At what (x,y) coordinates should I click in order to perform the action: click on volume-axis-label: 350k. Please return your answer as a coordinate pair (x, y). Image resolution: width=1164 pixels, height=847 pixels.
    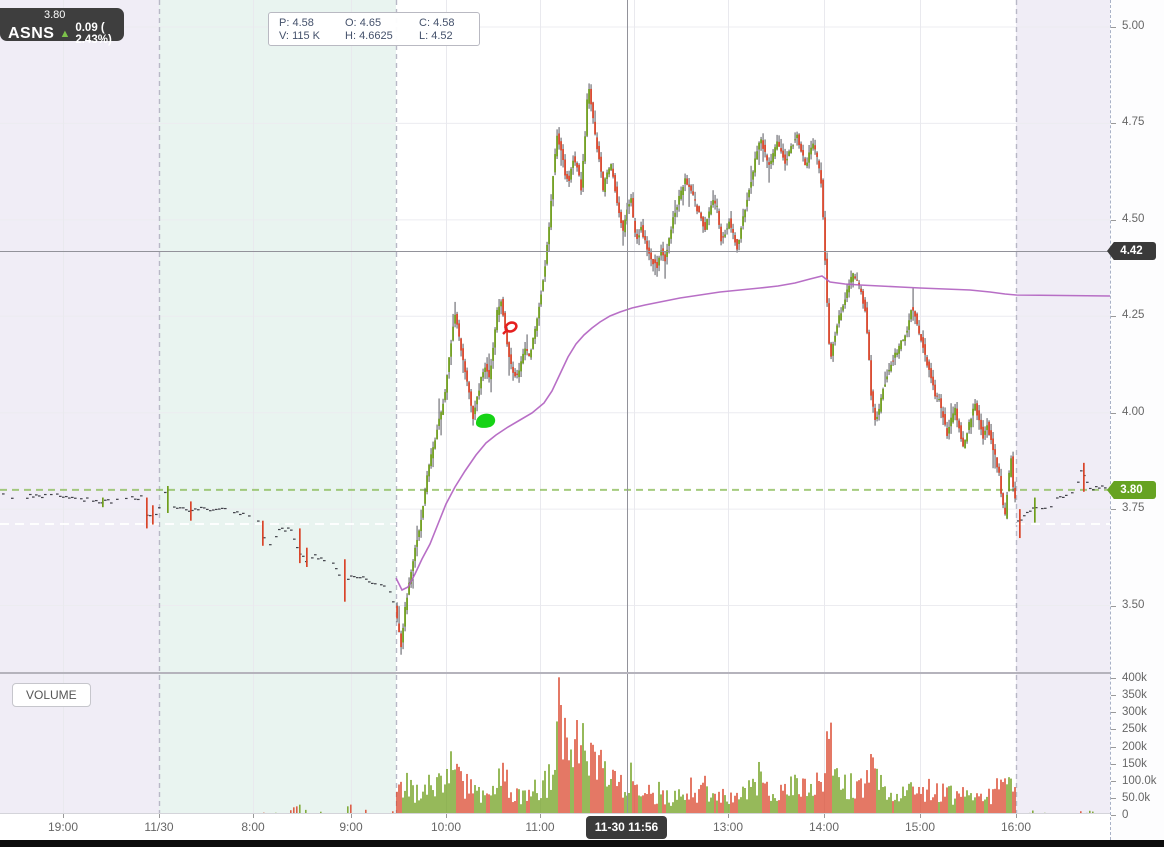
    Looking at the image, I should click on (1134, 695).